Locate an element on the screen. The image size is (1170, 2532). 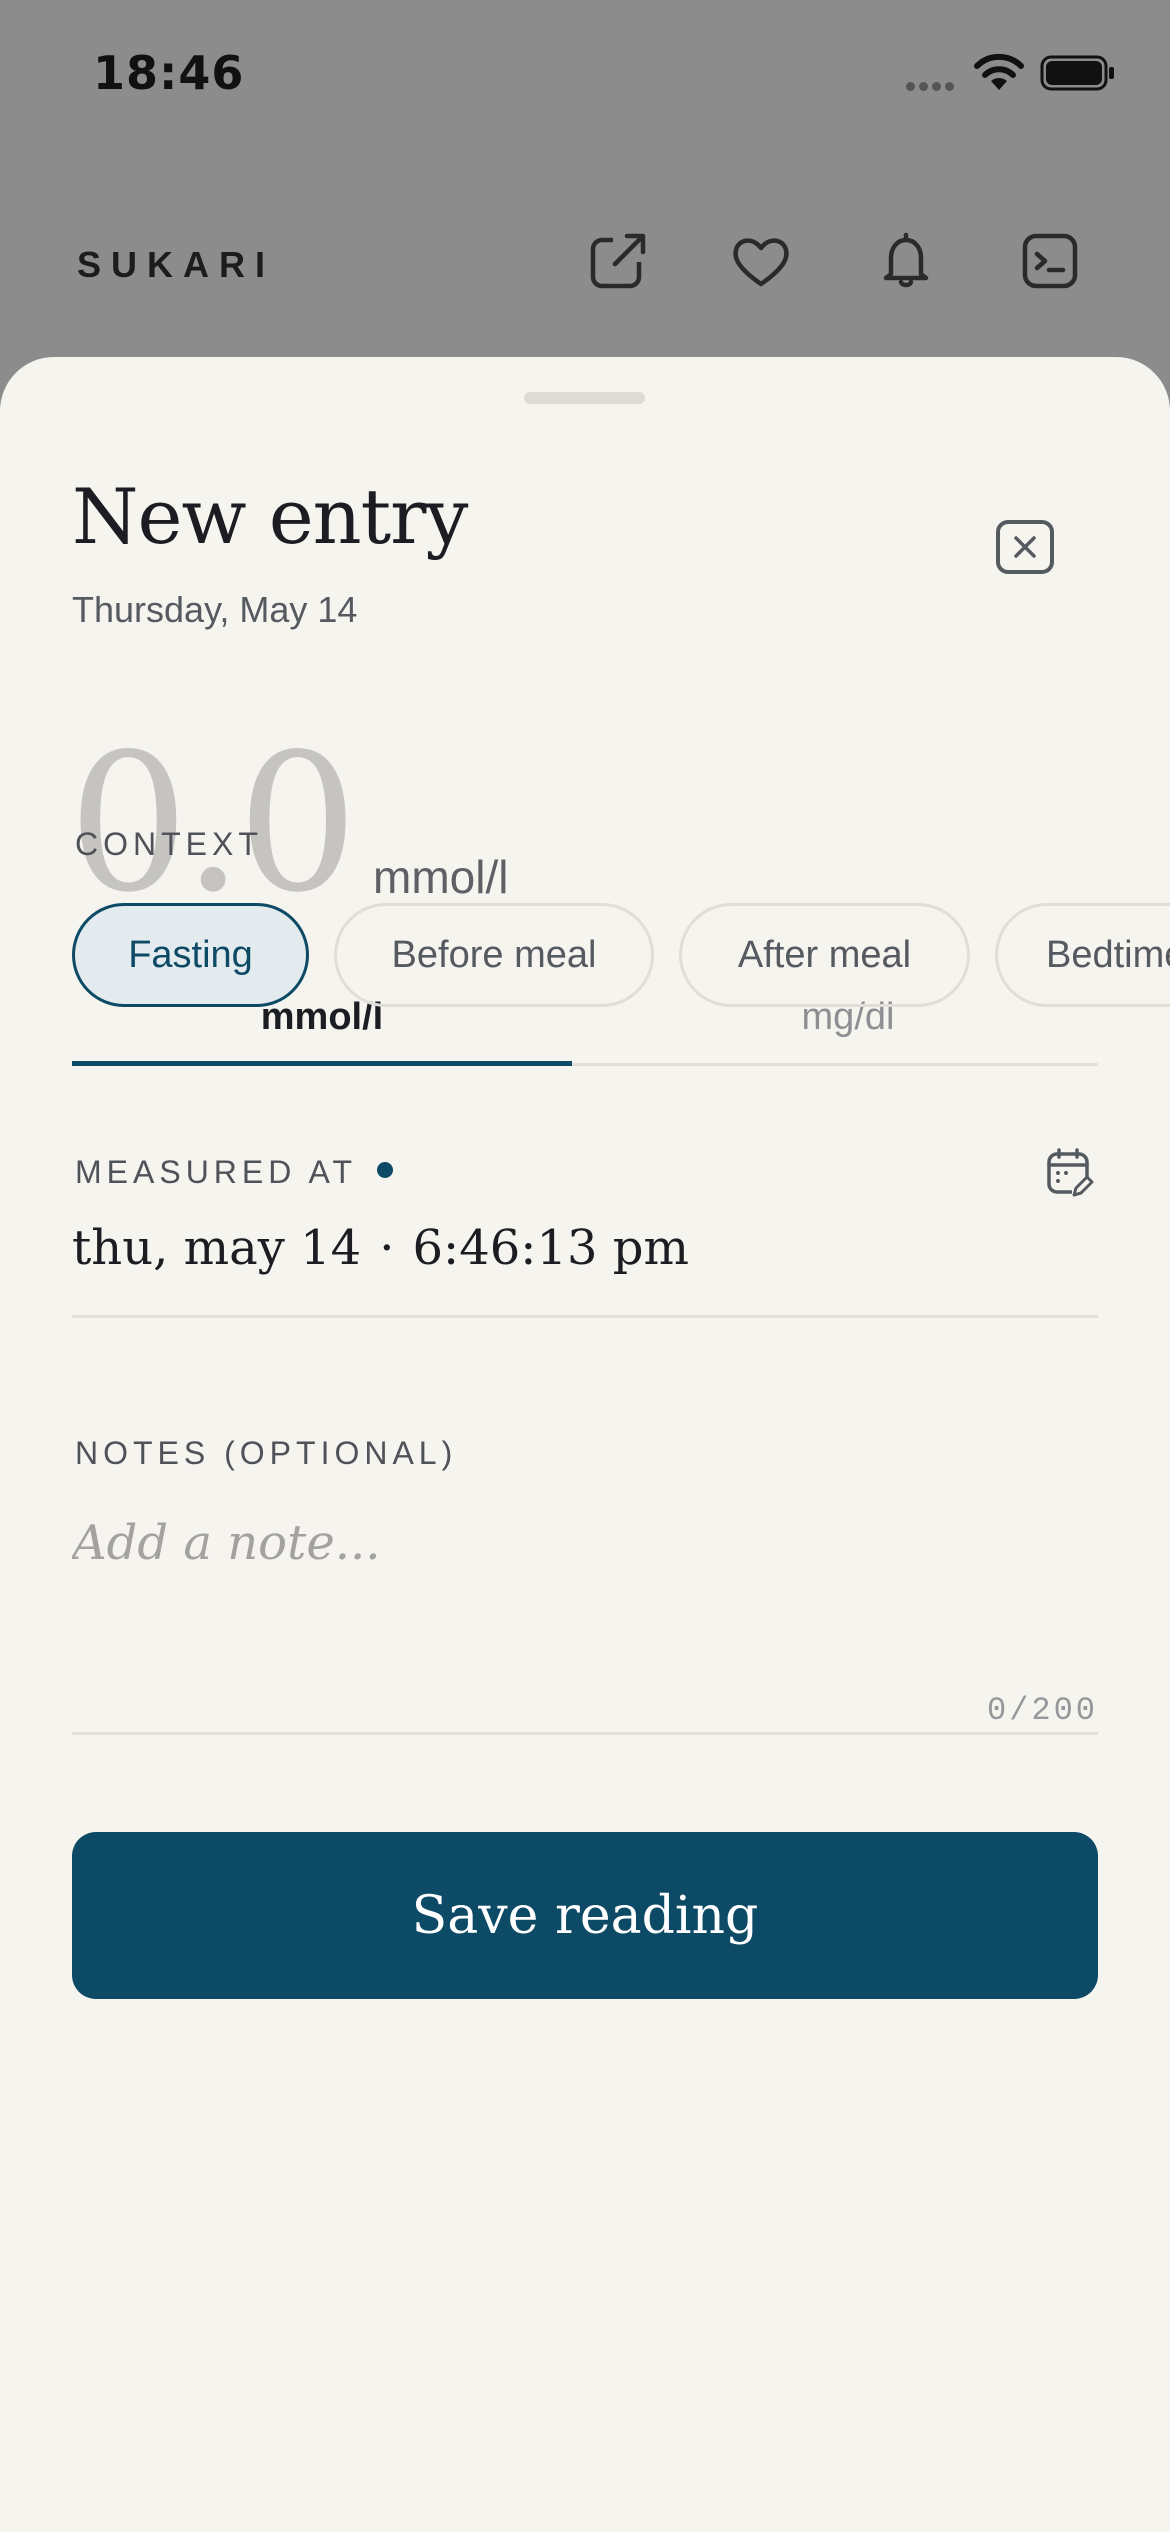
external-link-icon is located at coordinates (618, 261).